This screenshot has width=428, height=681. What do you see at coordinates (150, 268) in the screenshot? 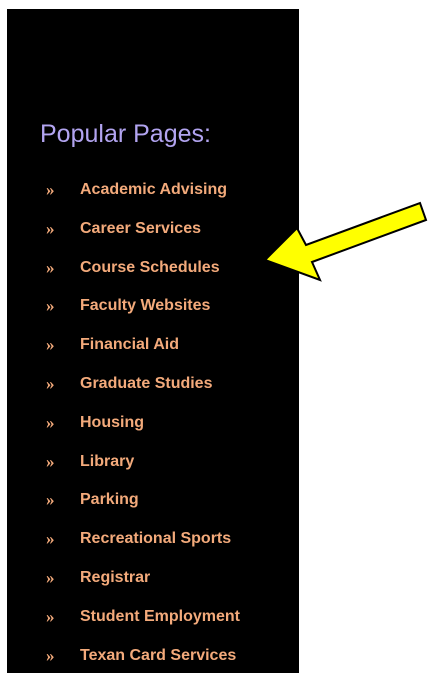
I see `link-label: Course Schedules` at bounding box center [150, 268].